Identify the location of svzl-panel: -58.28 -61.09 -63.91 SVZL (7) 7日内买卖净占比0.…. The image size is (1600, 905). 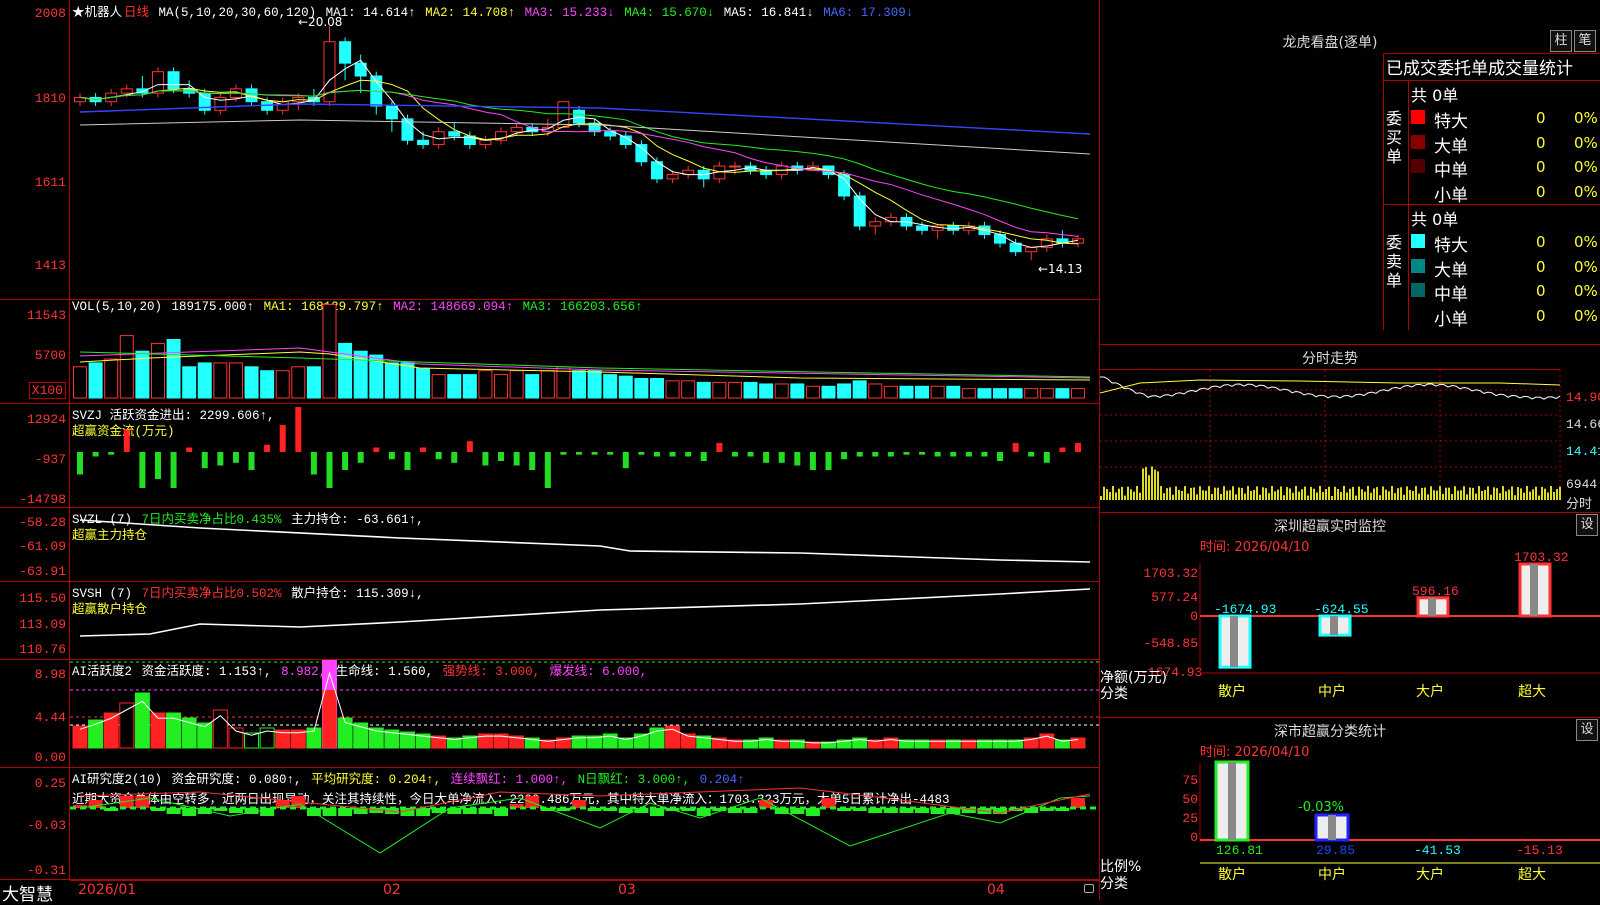
(550, 545).